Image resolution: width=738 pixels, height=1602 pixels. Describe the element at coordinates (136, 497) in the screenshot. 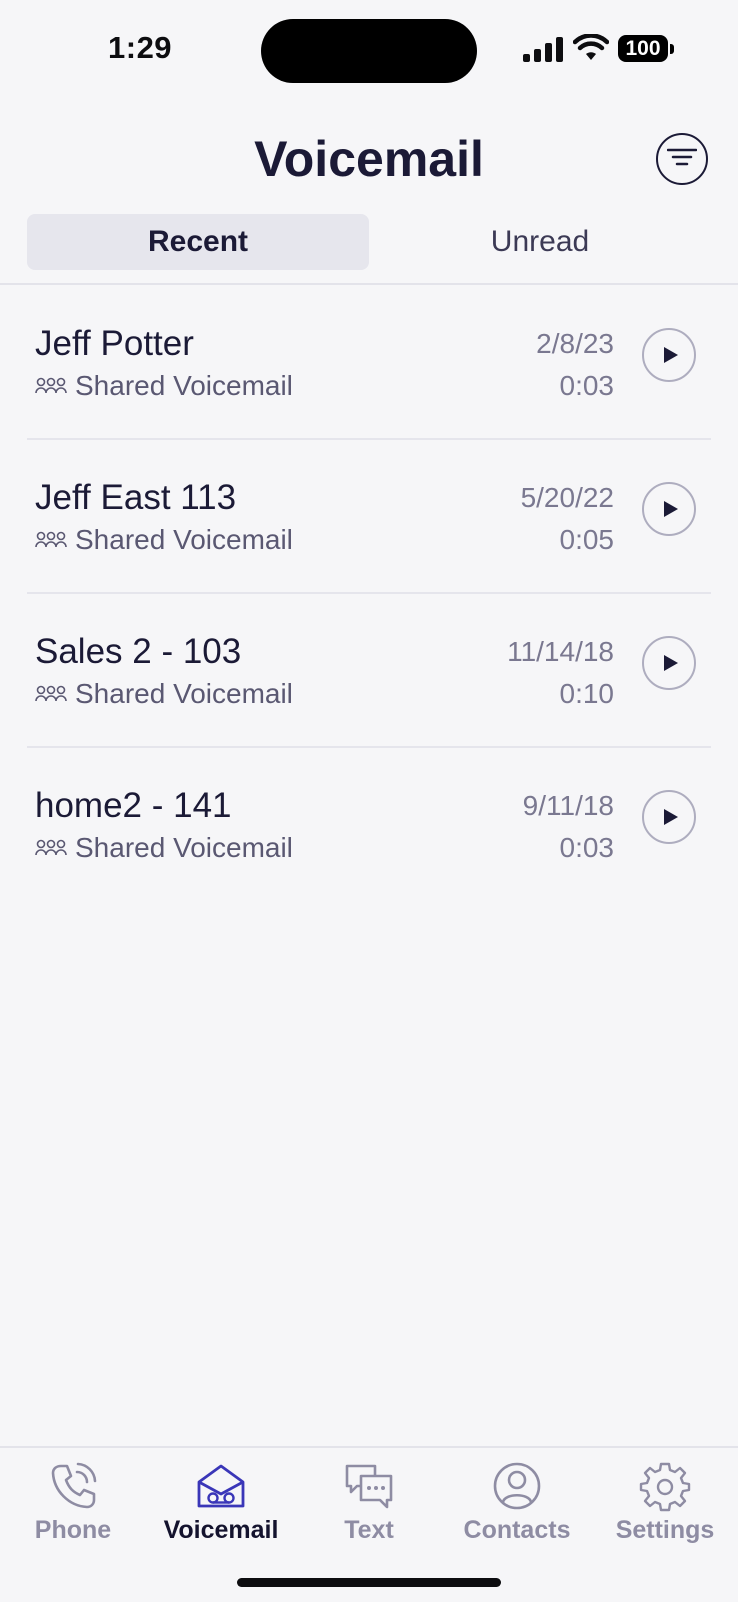

I see `caller-name: Jeff East 113` at that location.